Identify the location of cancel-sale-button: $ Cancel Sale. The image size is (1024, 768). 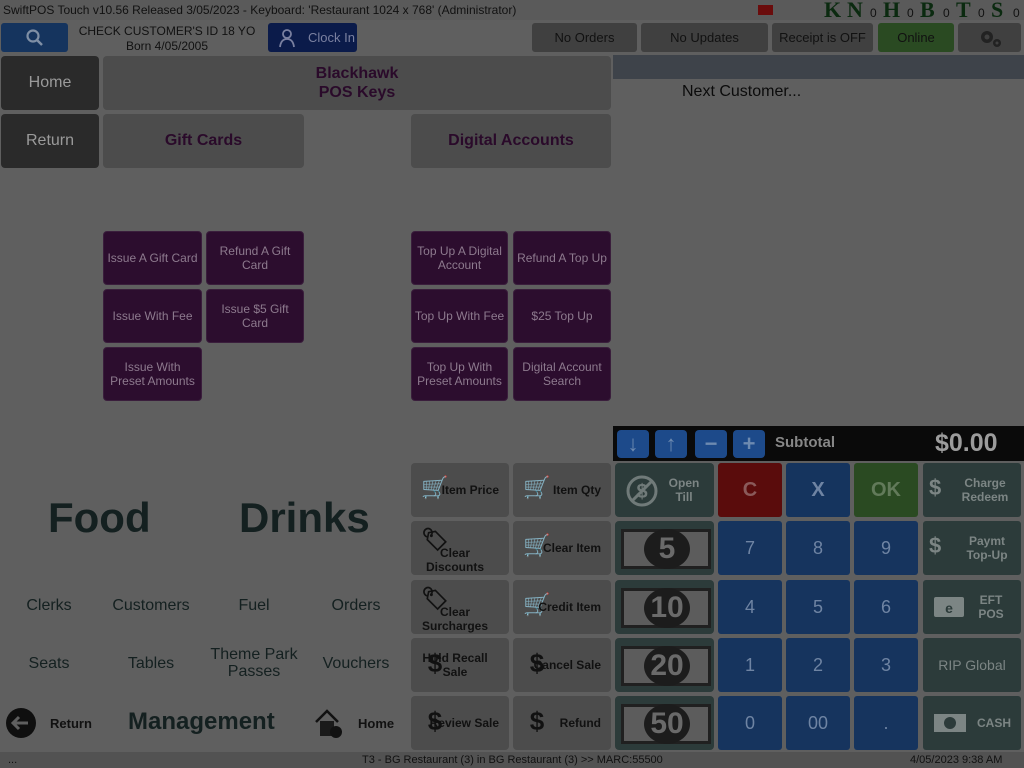
(562, 665).